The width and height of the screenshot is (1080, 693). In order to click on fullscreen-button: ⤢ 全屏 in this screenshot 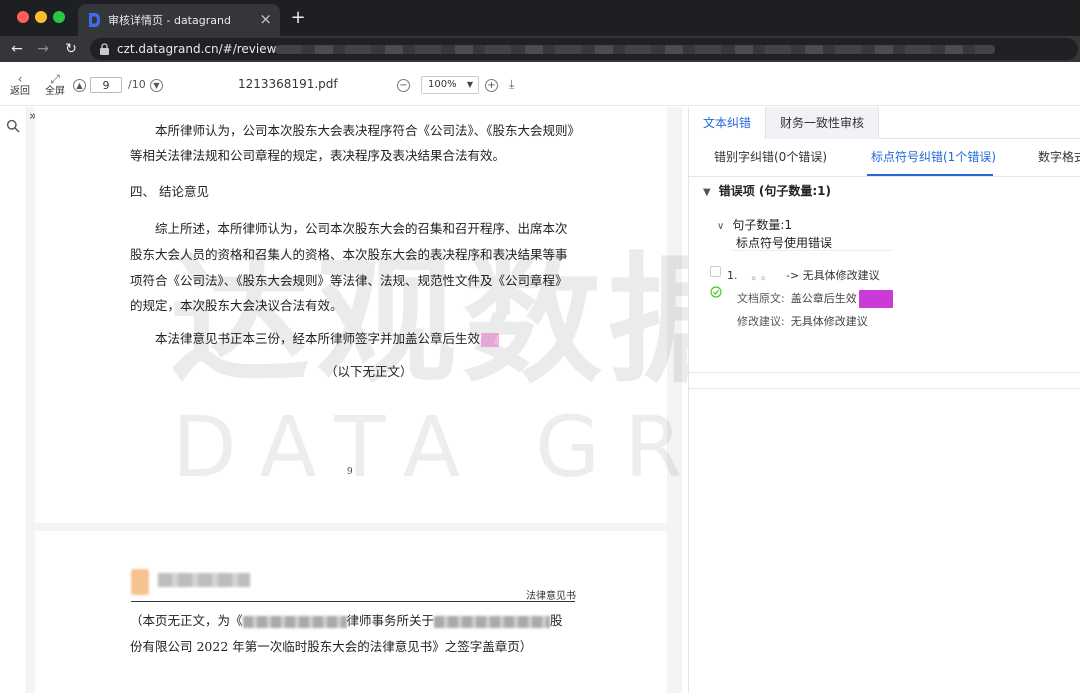, I will do `click(55, 85)`.